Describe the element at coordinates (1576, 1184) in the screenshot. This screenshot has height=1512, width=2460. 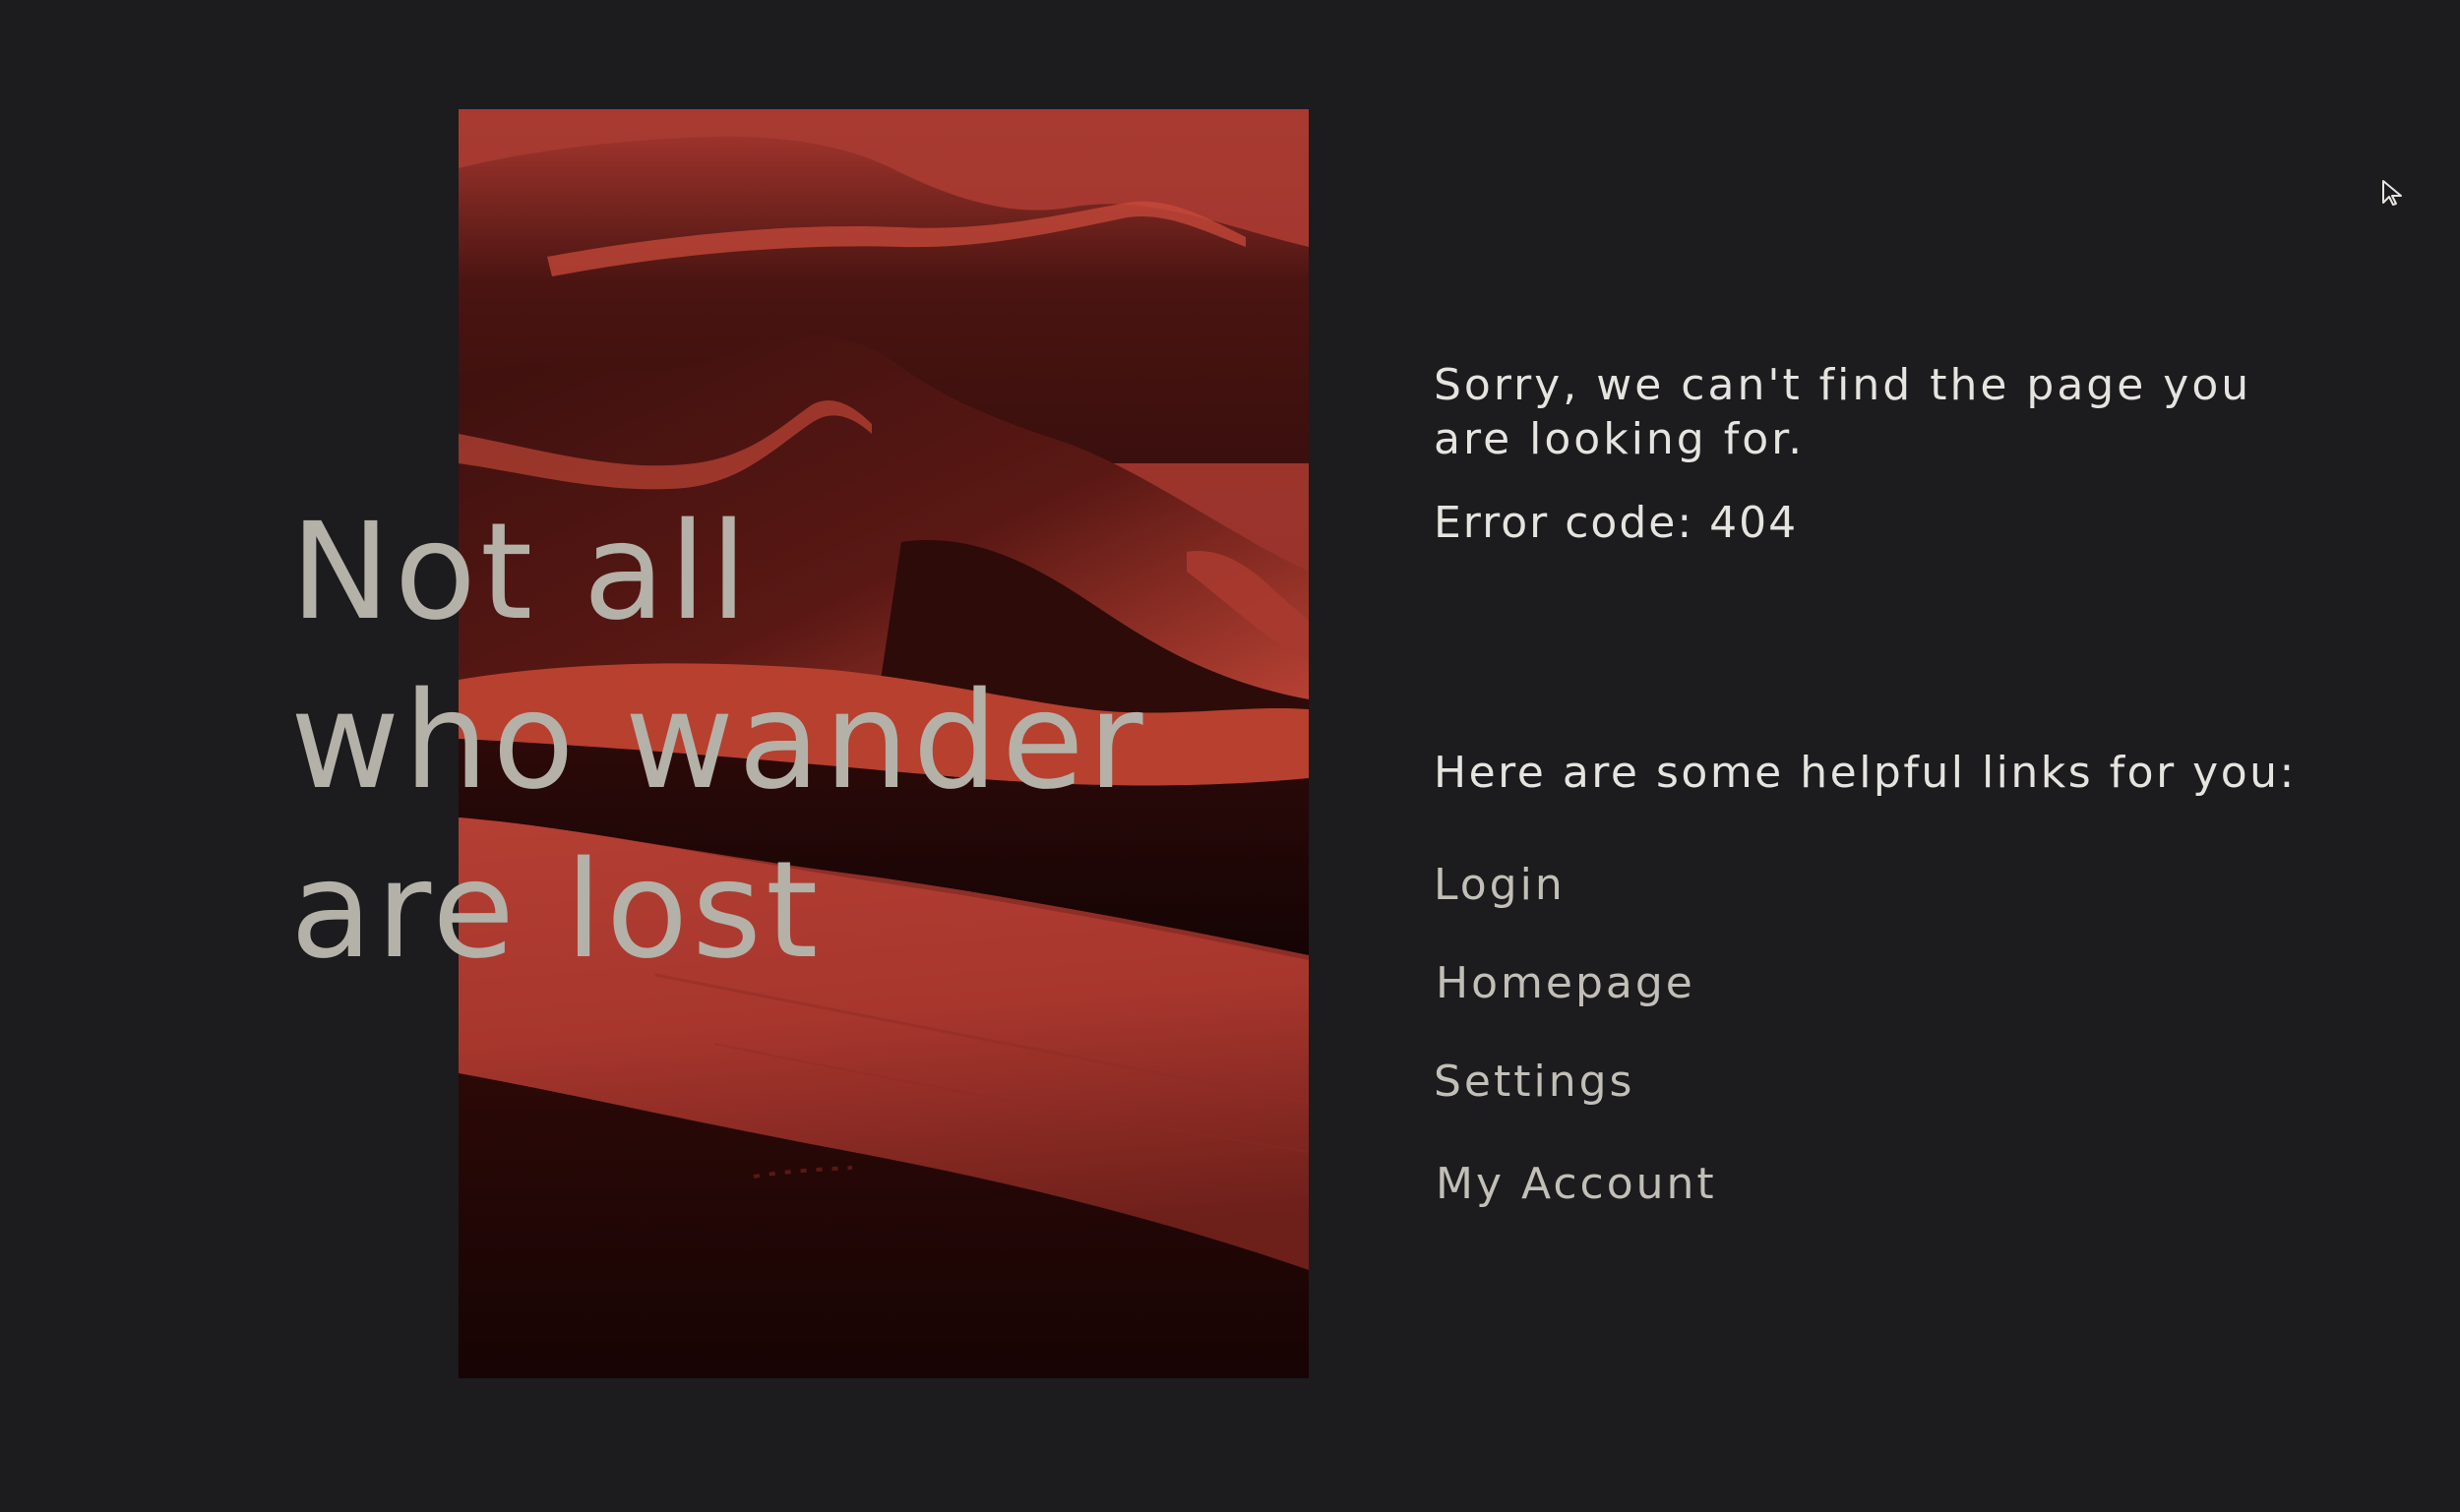
I see `my-account-link: My Account` at that location.